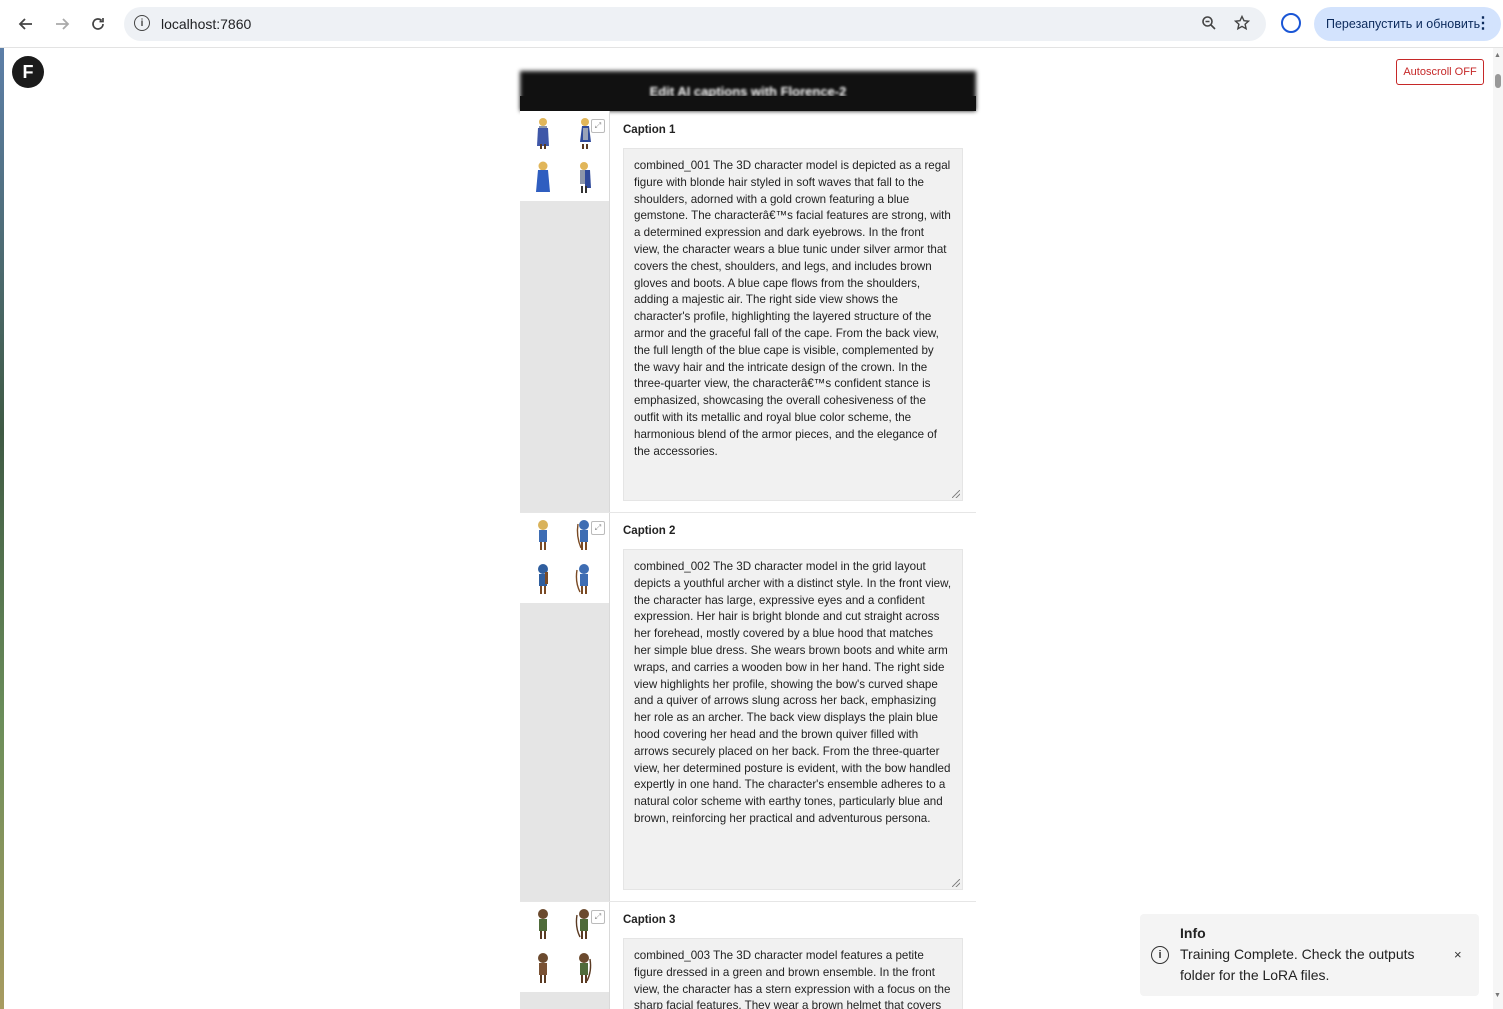 This screenshot has width=1503, height=1009. What do you see at coordinates (1291, 23) in the screenshot?
I see `profile-icon` at bounding box center [1291, 23].